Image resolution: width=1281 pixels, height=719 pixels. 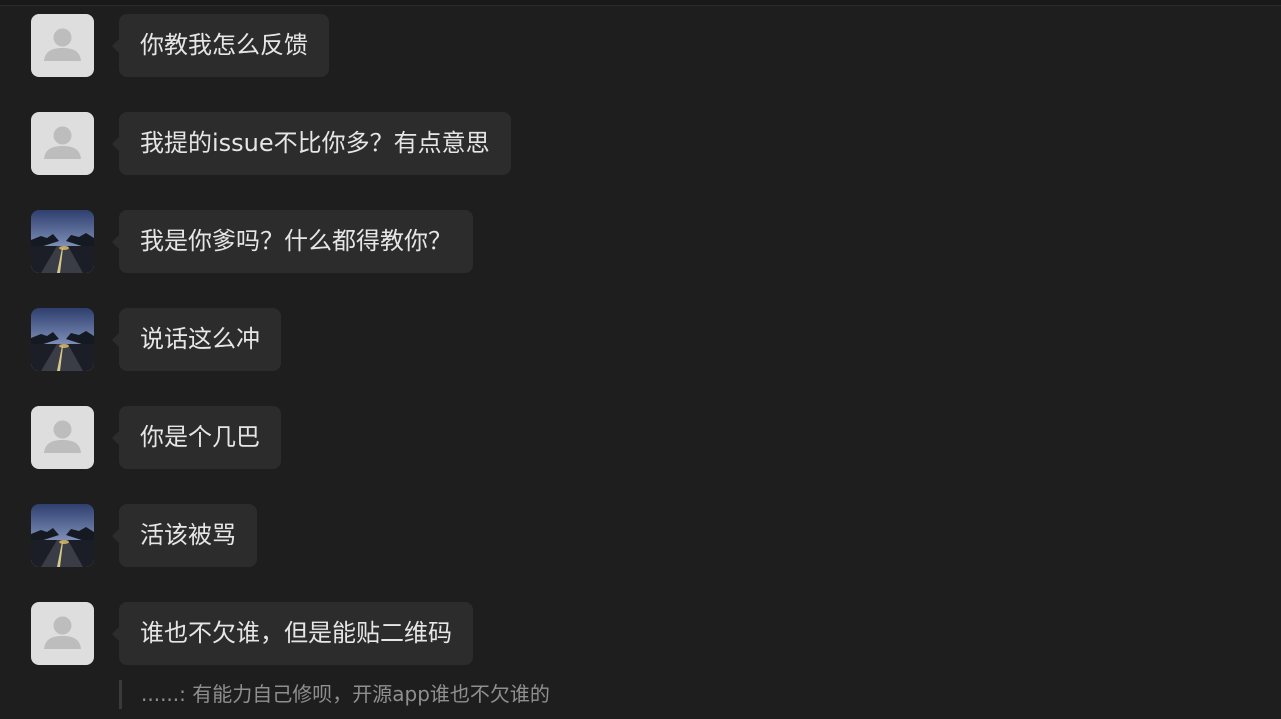 What do you see at coordinates (334, 694) in the screenshot?
I see `quoted-reply: ......: 有能力自己修呗，开源app谁也不欠谁的` at bounding box center [334, 694].